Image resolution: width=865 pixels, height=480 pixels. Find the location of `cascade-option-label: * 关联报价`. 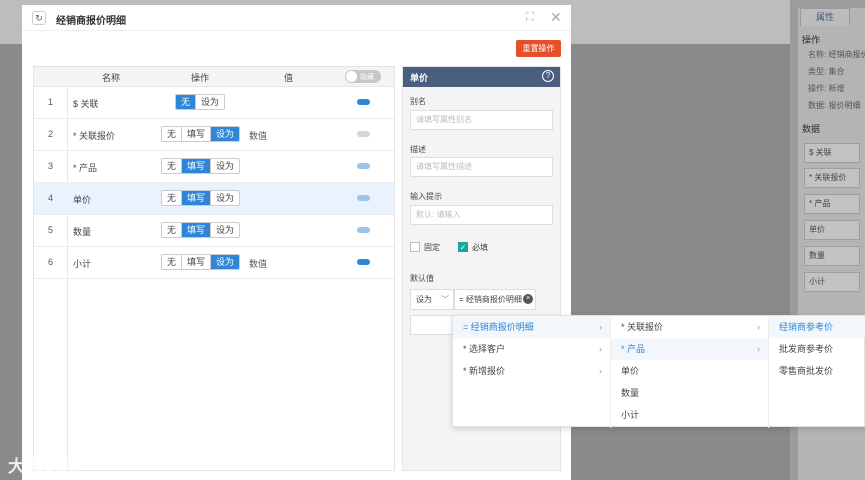

cascade-option-label: * 关联报价 is located at coordinates (642, 327).